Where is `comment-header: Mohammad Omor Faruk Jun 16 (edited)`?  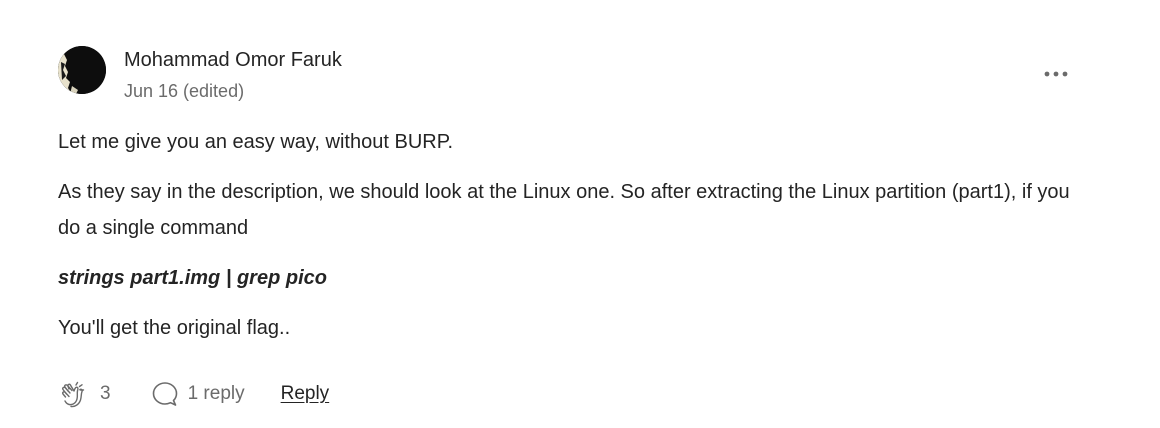
comment-header: Mohammad Omor Faruk Jun 16 (edited) is located at coordinates (573, 74).